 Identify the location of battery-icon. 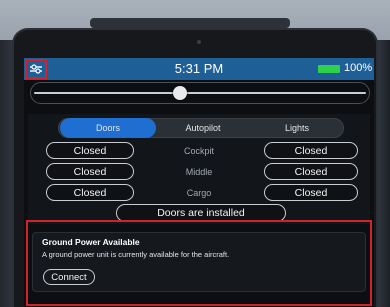
(329, 69).